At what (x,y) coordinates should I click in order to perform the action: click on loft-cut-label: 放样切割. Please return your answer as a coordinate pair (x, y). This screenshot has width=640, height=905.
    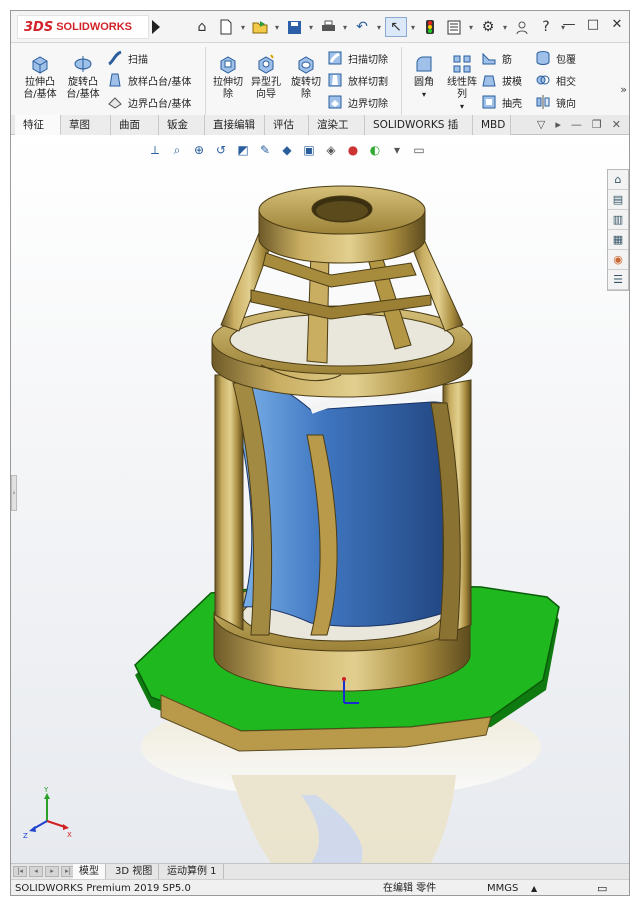
    Looking at the image, I should click on (368, 82).